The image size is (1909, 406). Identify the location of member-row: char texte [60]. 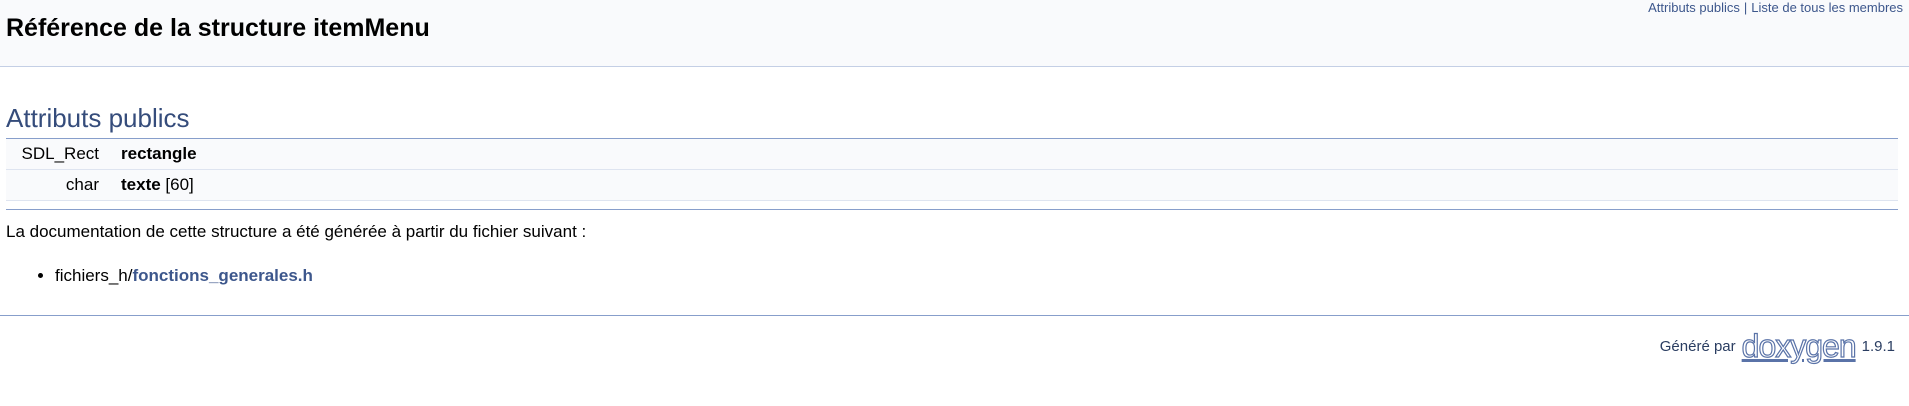
(952, 185).